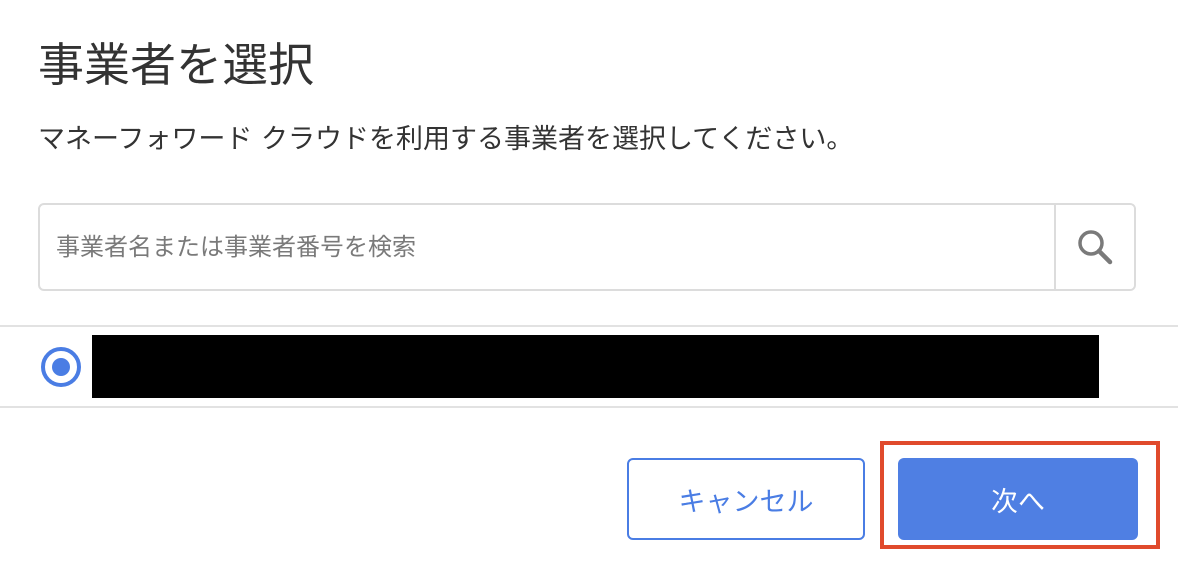 This screenshot has width=1178, height=578. Describe the element at coordinates (595, 366) in the screenshot. I see `redacted-business-name` at that location.